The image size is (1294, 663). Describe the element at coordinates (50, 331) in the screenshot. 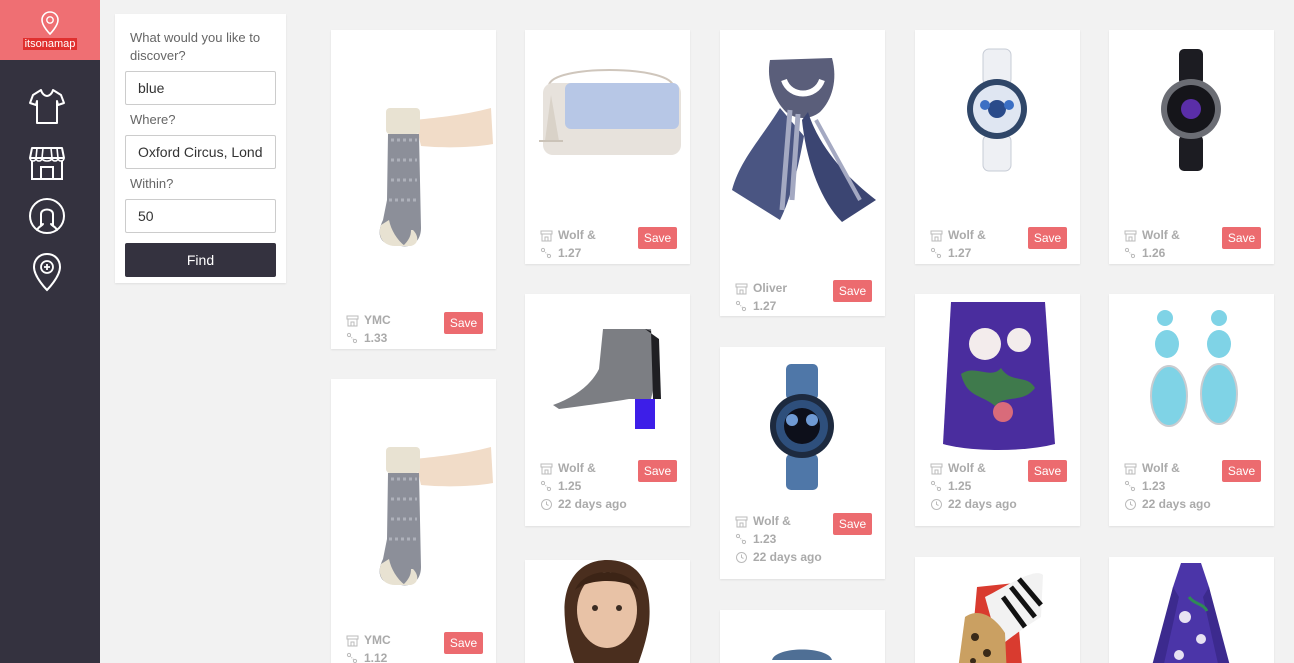

I see `sidebar: itsonamap` at that location.